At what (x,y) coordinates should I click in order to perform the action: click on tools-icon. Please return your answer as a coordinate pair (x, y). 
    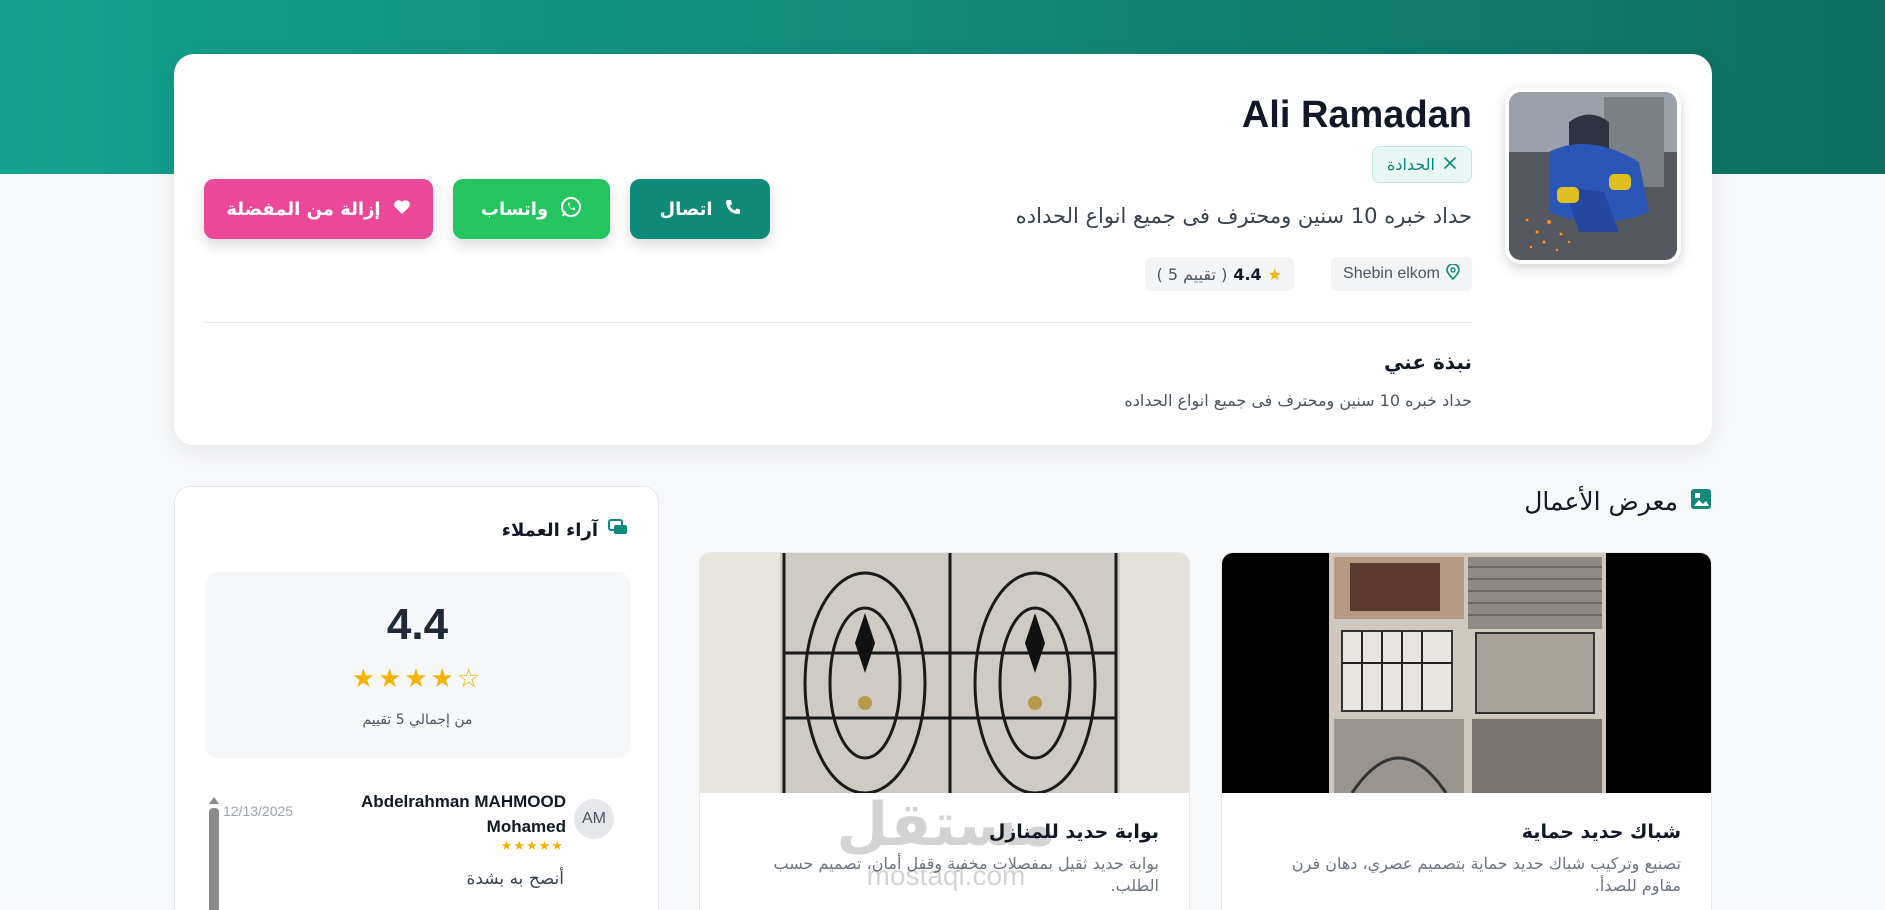
    Looking at the image, I should click on (1450, 164).